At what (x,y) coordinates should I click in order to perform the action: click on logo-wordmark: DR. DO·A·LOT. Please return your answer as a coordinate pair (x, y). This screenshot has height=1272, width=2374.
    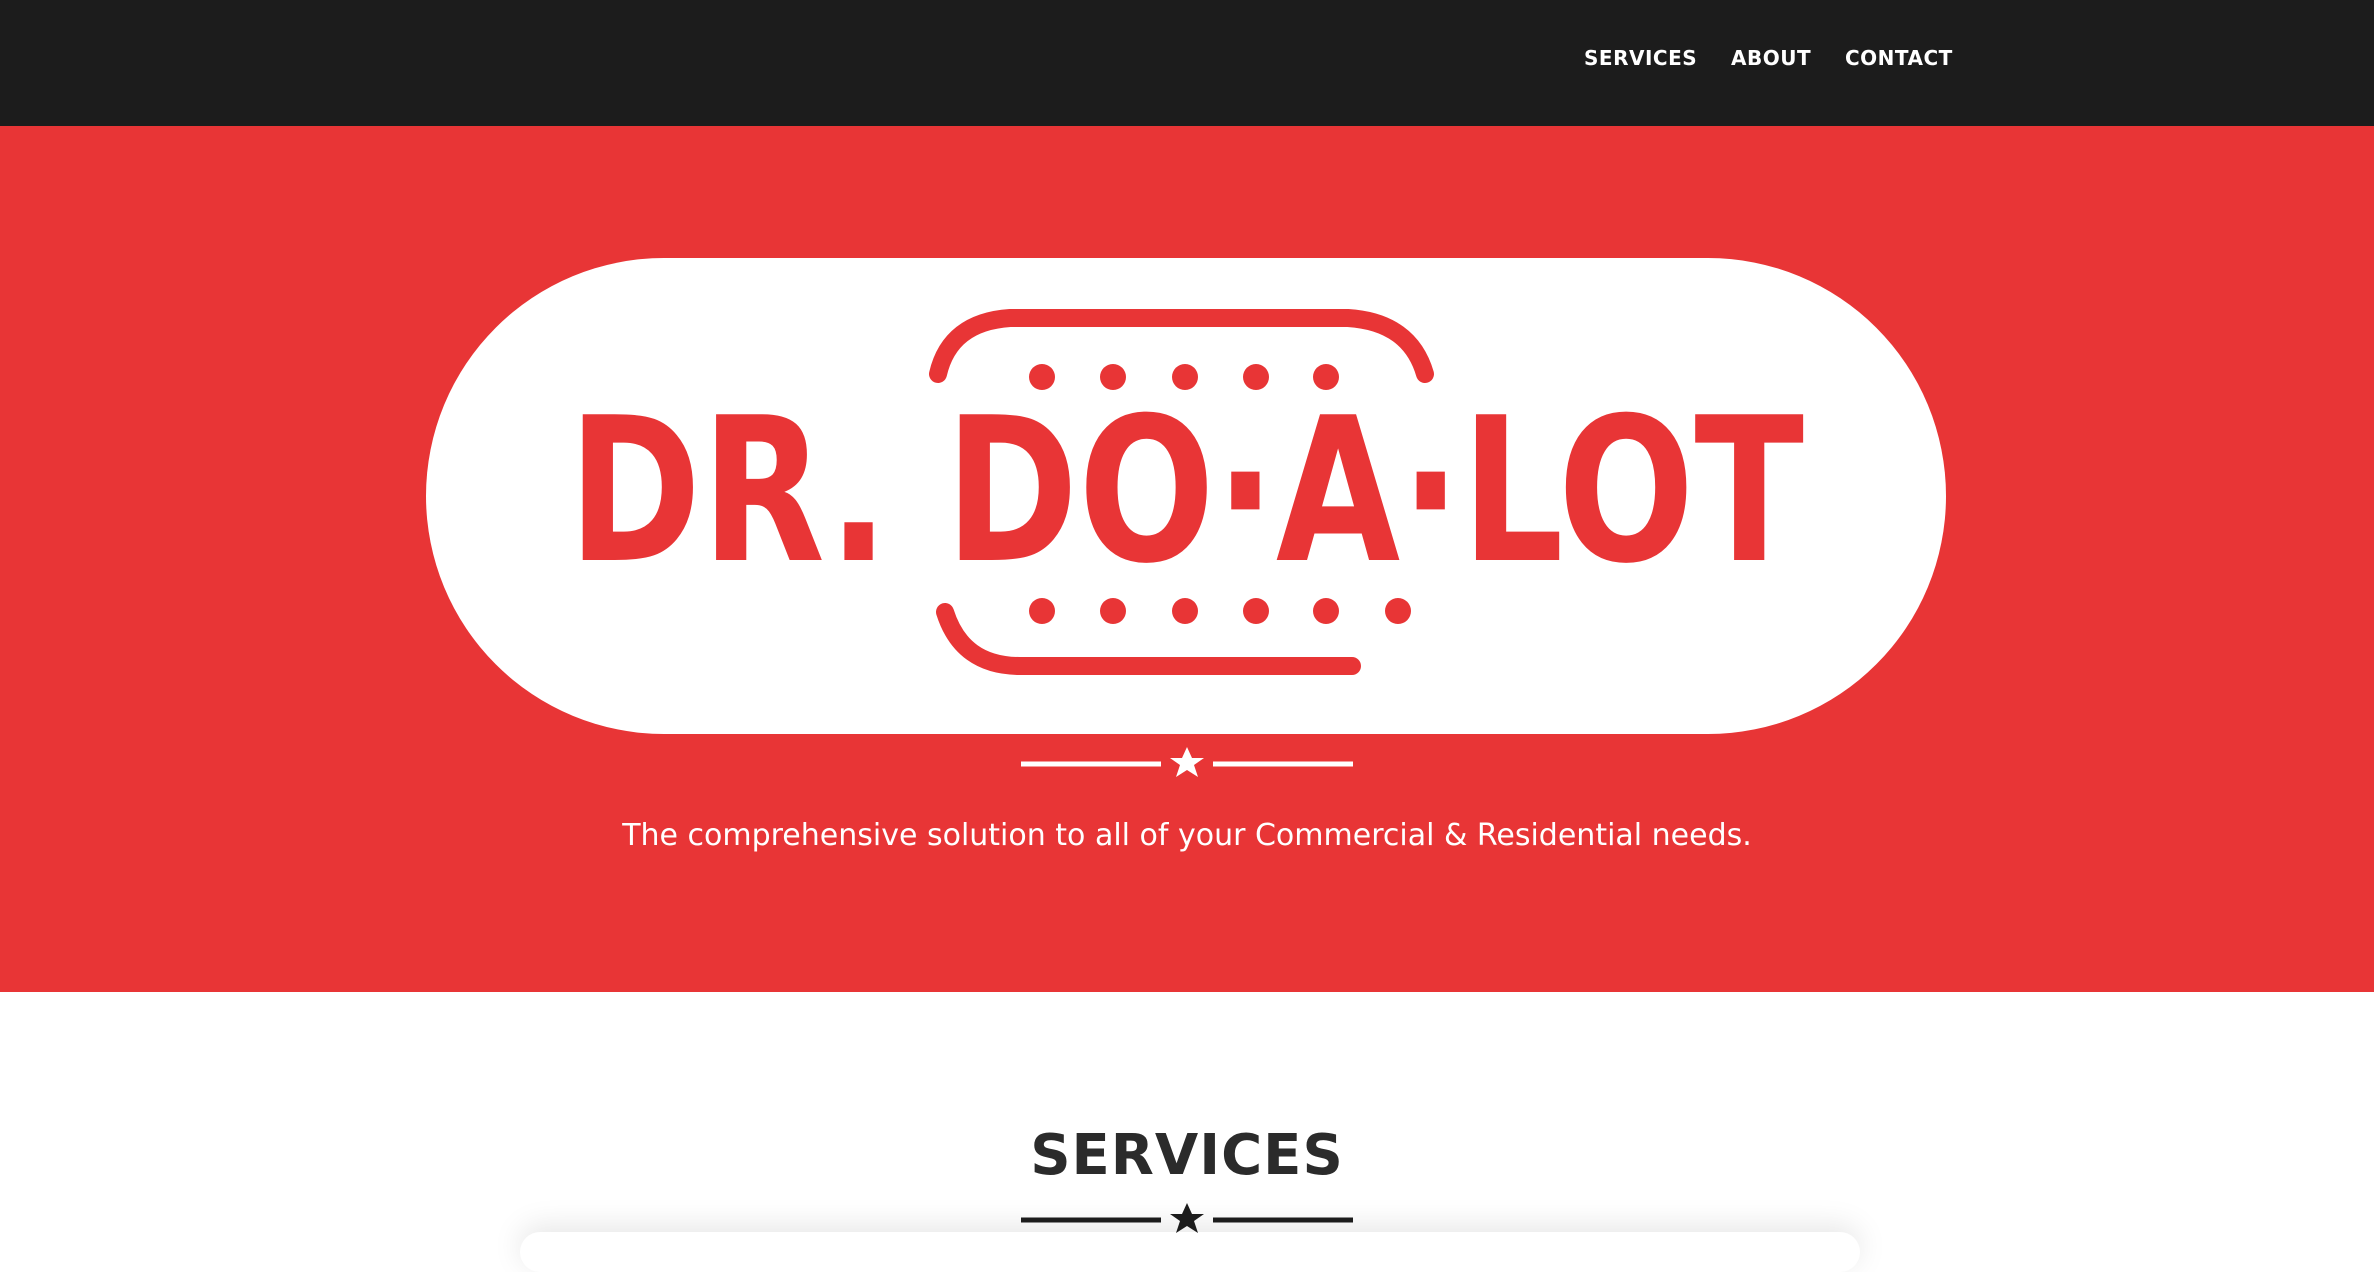
    Looking at the image, I should click on (1186, 491).